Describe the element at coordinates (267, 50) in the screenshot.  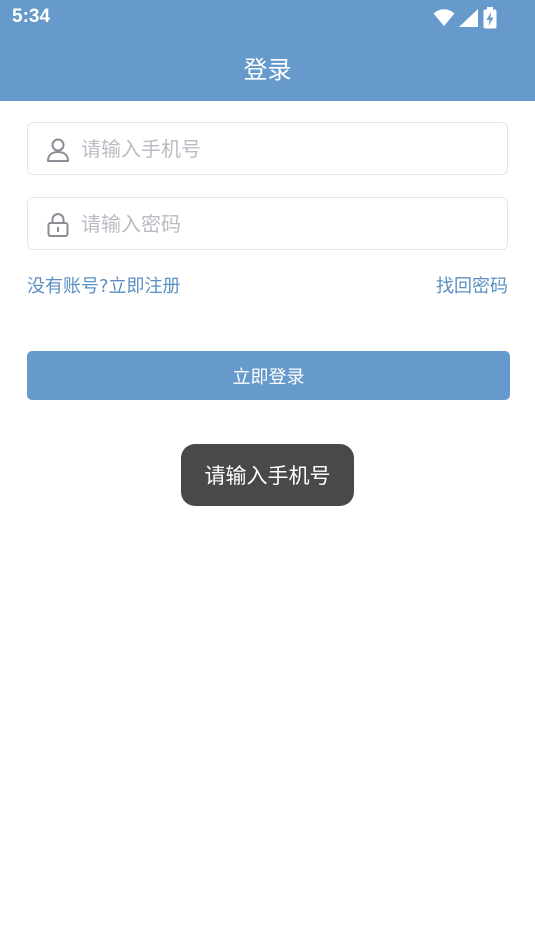
I see `app-header: 5:34 登录` at that location.